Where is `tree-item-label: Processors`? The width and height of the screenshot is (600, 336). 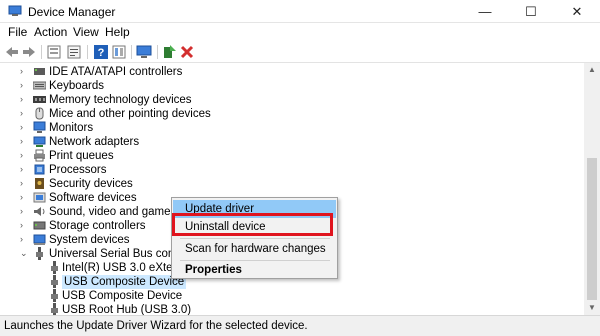 tree-item-label: Processors is located at coordinates (78, 170).